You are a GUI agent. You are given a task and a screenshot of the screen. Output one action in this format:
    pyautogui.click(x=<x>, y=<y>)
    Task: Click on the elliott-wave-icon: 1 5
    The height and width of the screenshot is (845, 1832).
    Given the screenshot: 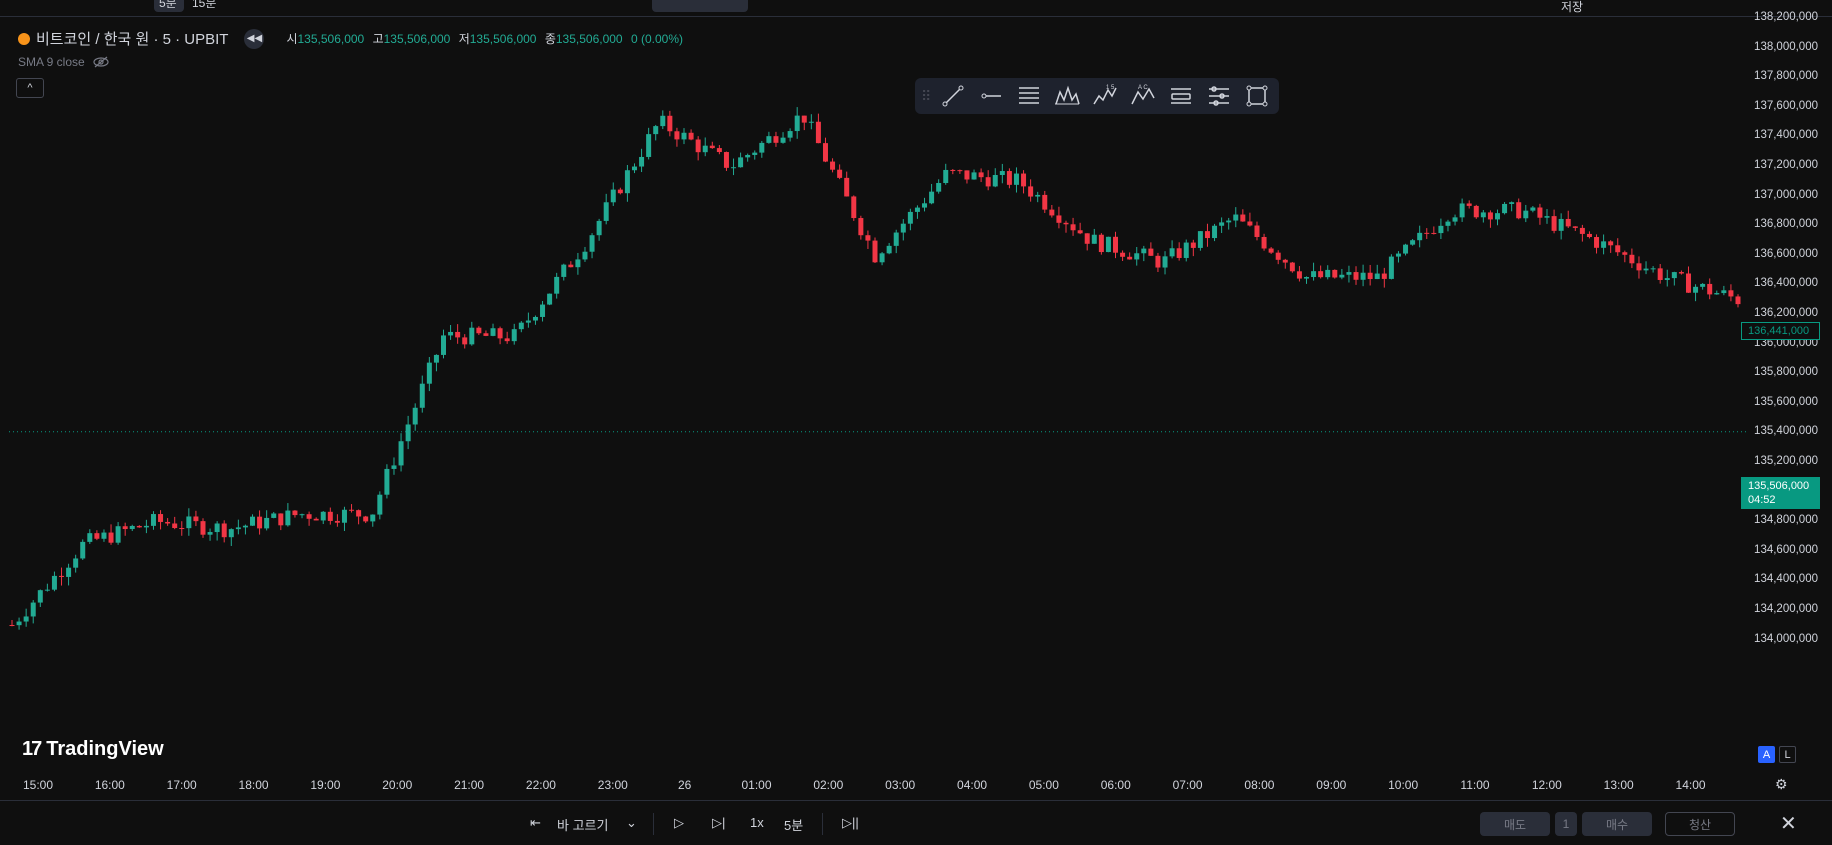 What is the action you would take?
    pyautogui.click(x=1105, y=96)
    